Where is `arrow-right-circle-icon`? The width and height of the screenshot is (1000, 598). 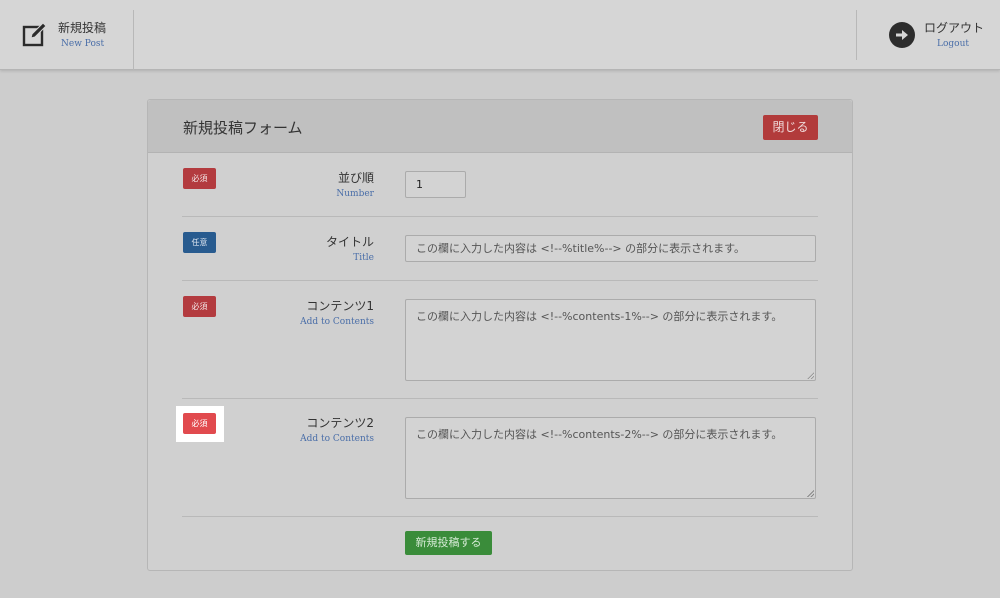
arrow-right-circle-icon is located at coordinates (902, 35).